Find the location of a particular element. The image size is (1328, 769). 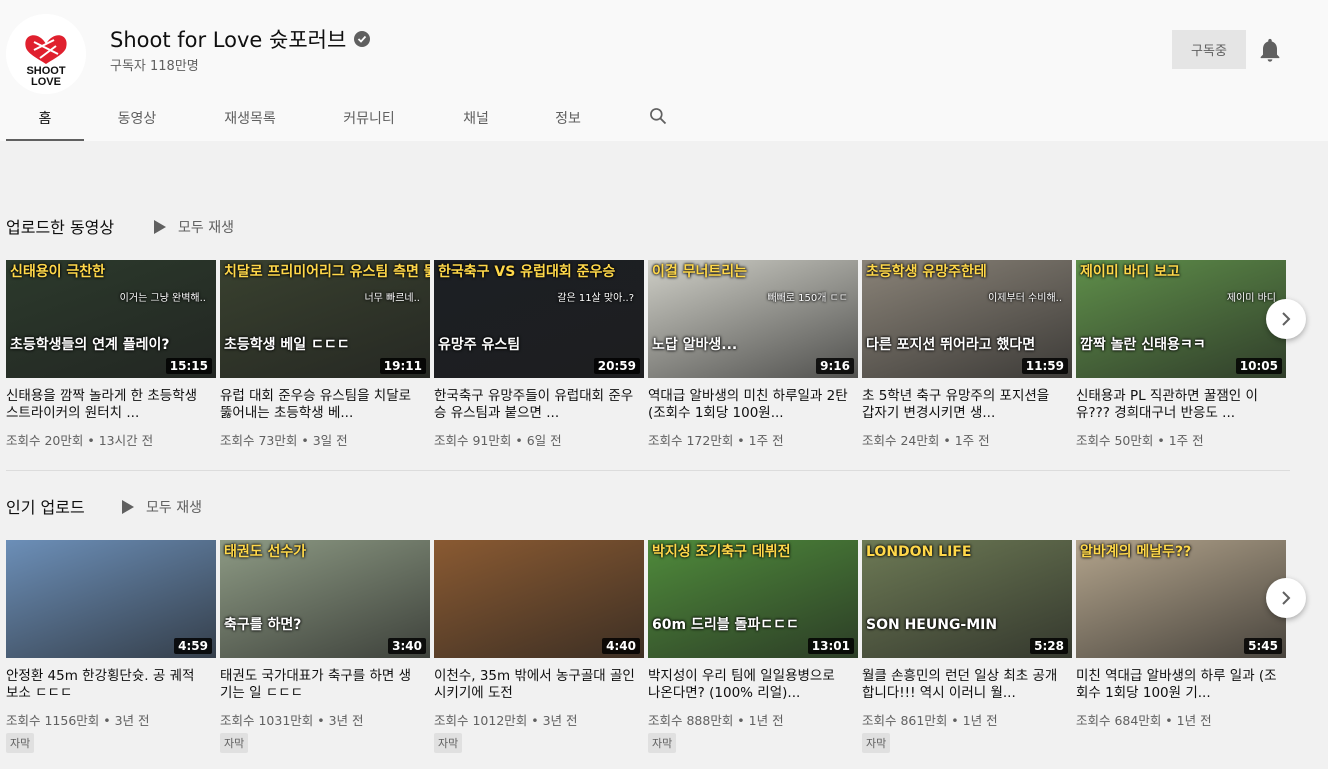

video-meta: 조회수 73만회 • 3일 전 is located at coordinates (284, 440).